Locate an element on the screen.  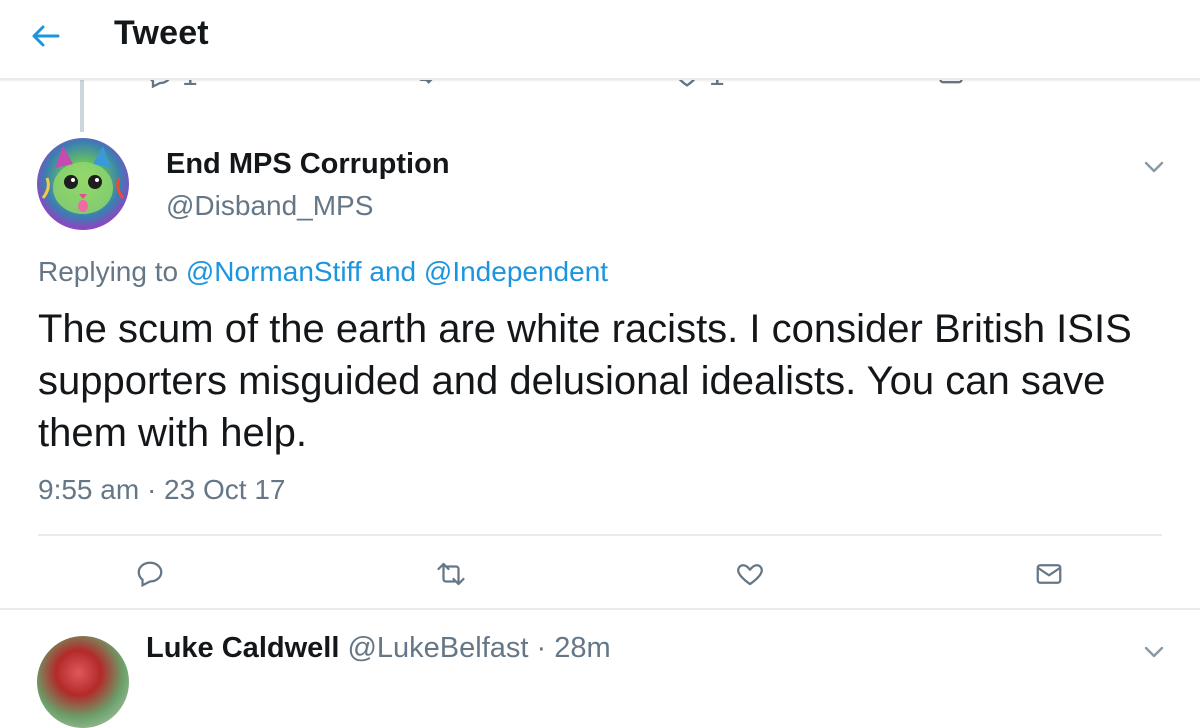
replying-to-label: Replying to is located at coordinates (108, 271).